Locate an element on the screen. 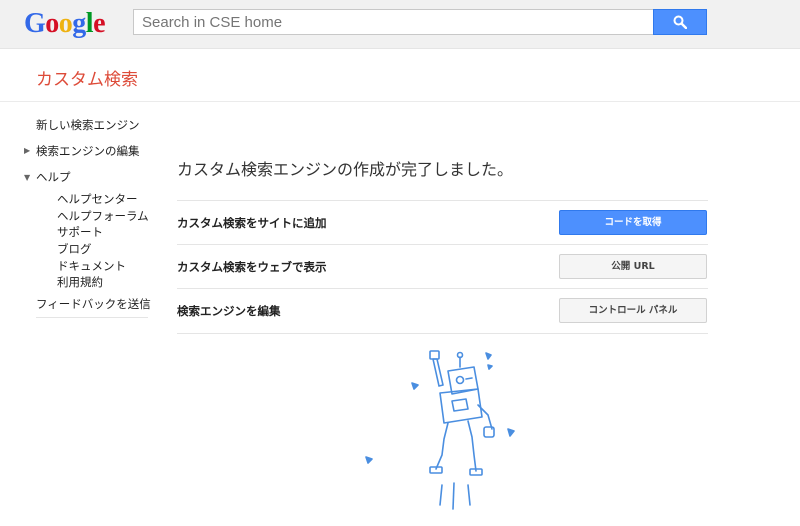 The height and width of the screenshot is (526, 800). logo-letter: g is located at coordinates (79, 23).